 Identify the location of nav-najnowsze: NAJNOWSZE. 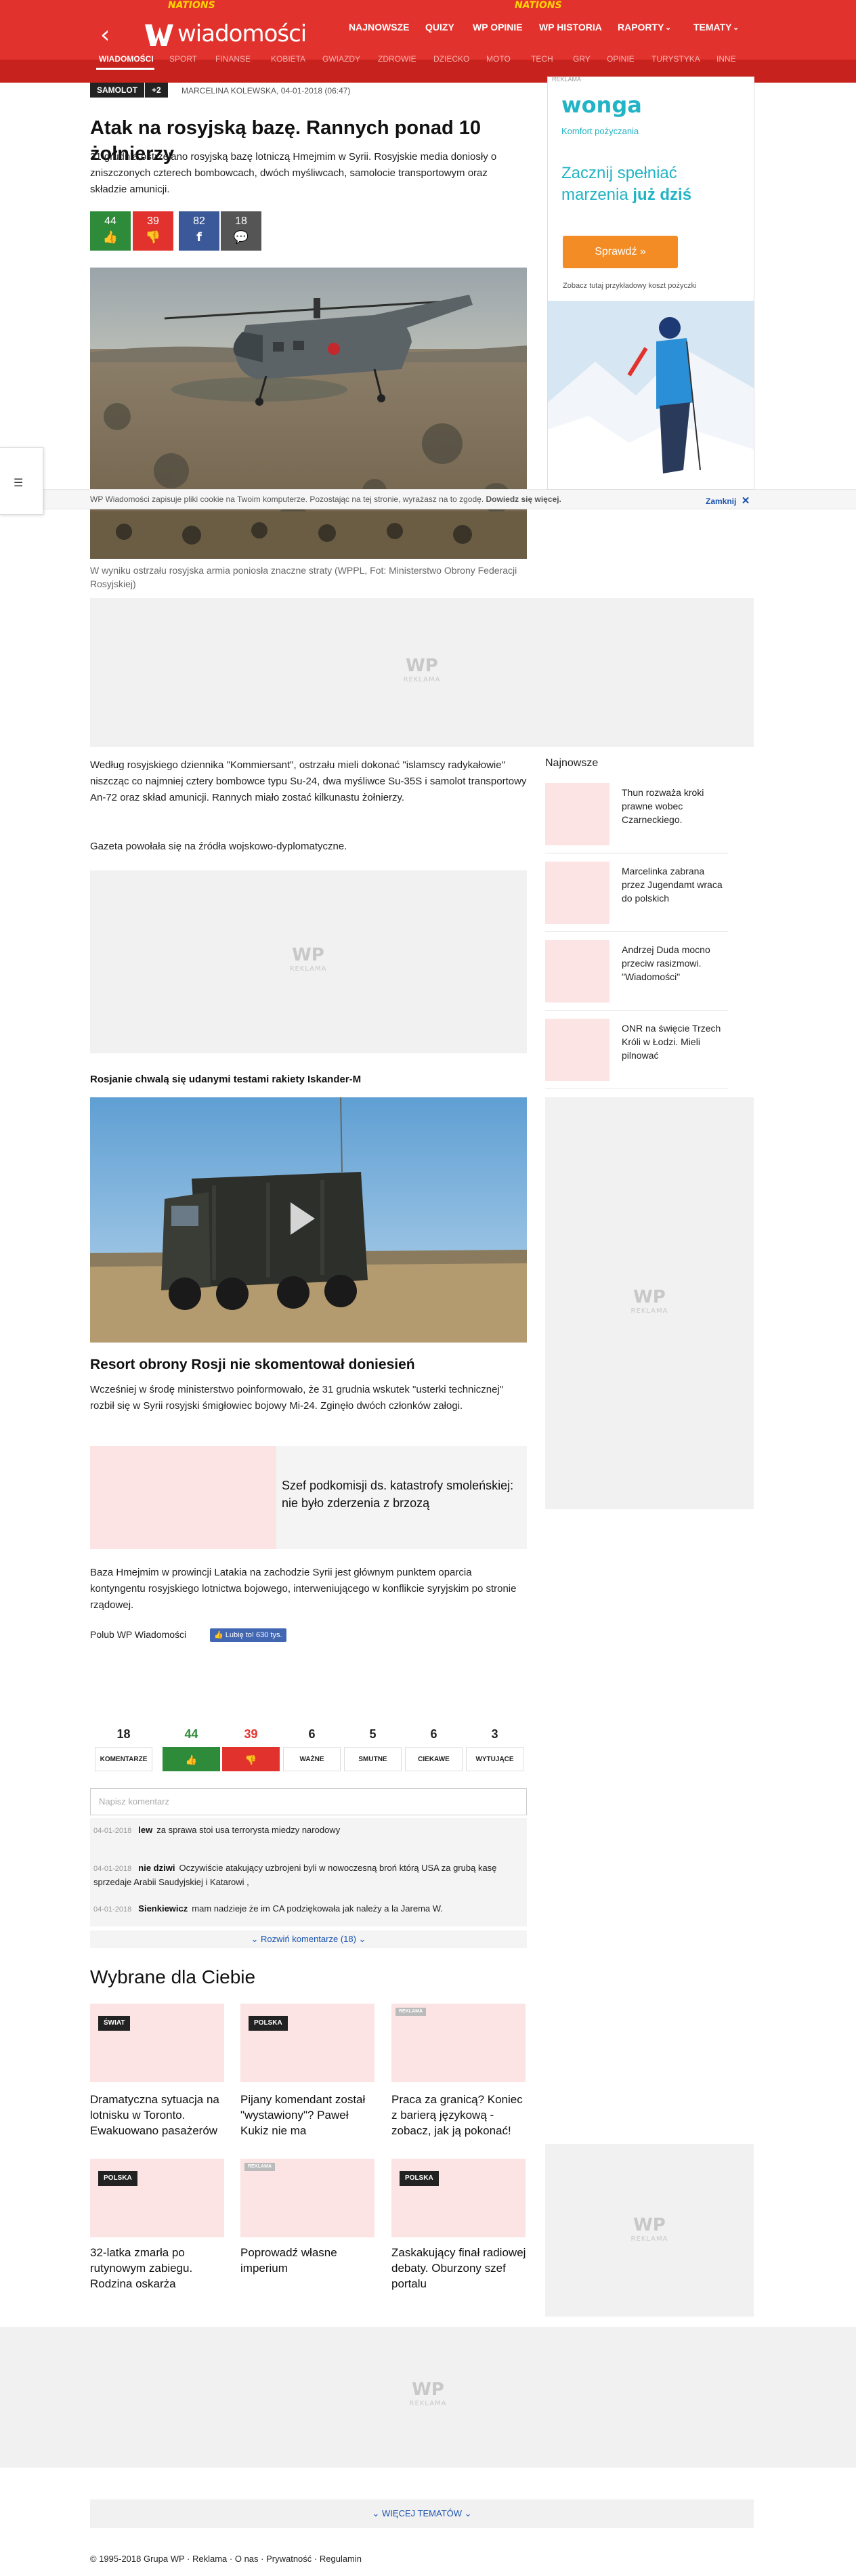
(379, 28).